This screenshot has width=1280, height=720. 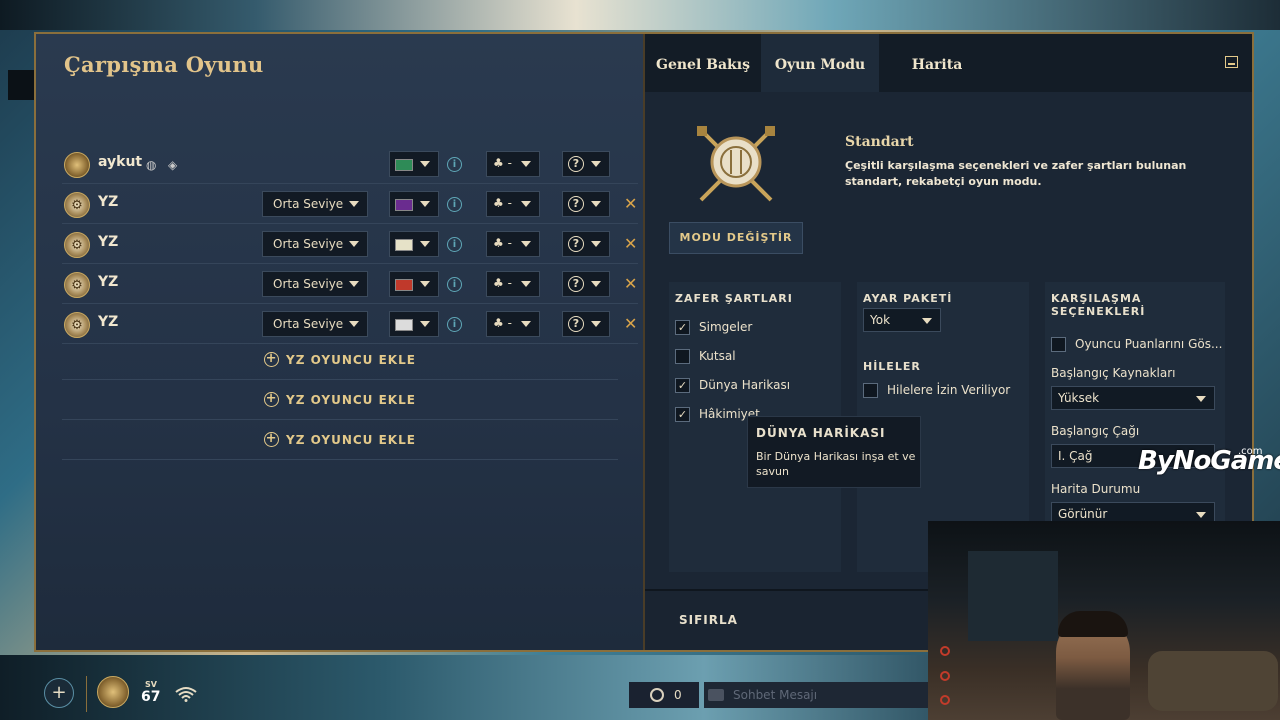 What do you see at coordinates (1096, 489) in the screenshot?
I see `map-state-label: Harita Durumu` at bounding box center [1096, 489].